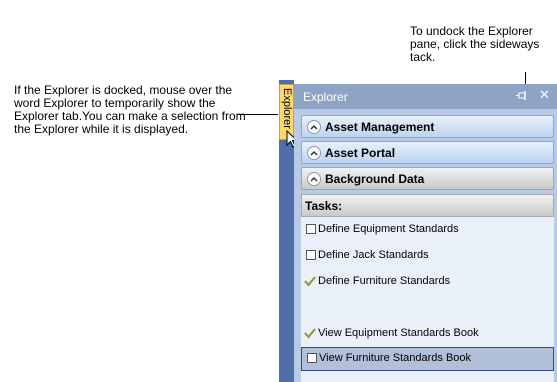 This screenshot has width=557, height=382. I want to click on task-label: View Furniture Standards Book, so click(395, 358).